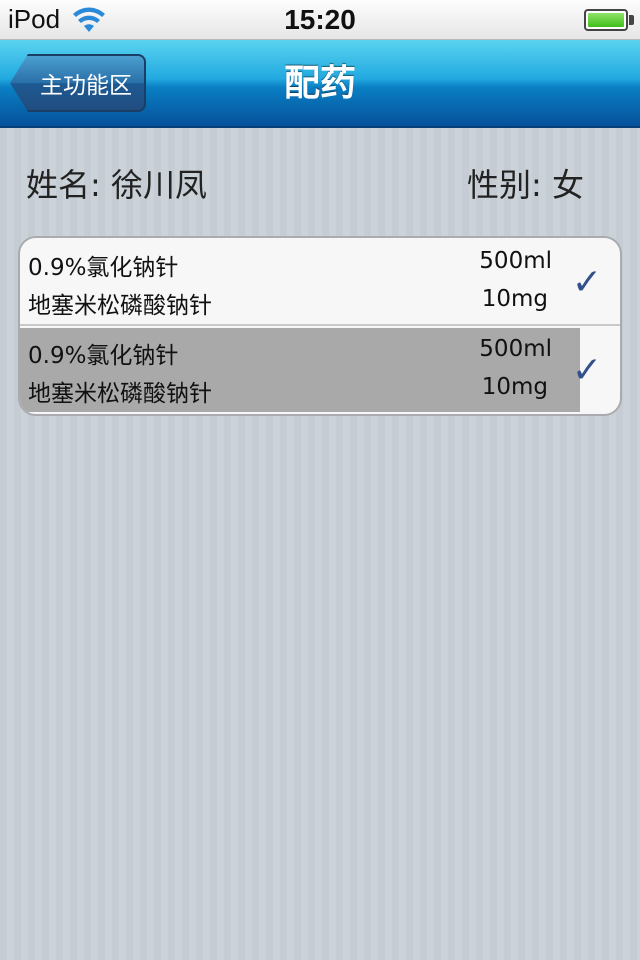 The width and height of the screenshot is (640, 960). I want to click on battery-full-icon, so click(606, 20).